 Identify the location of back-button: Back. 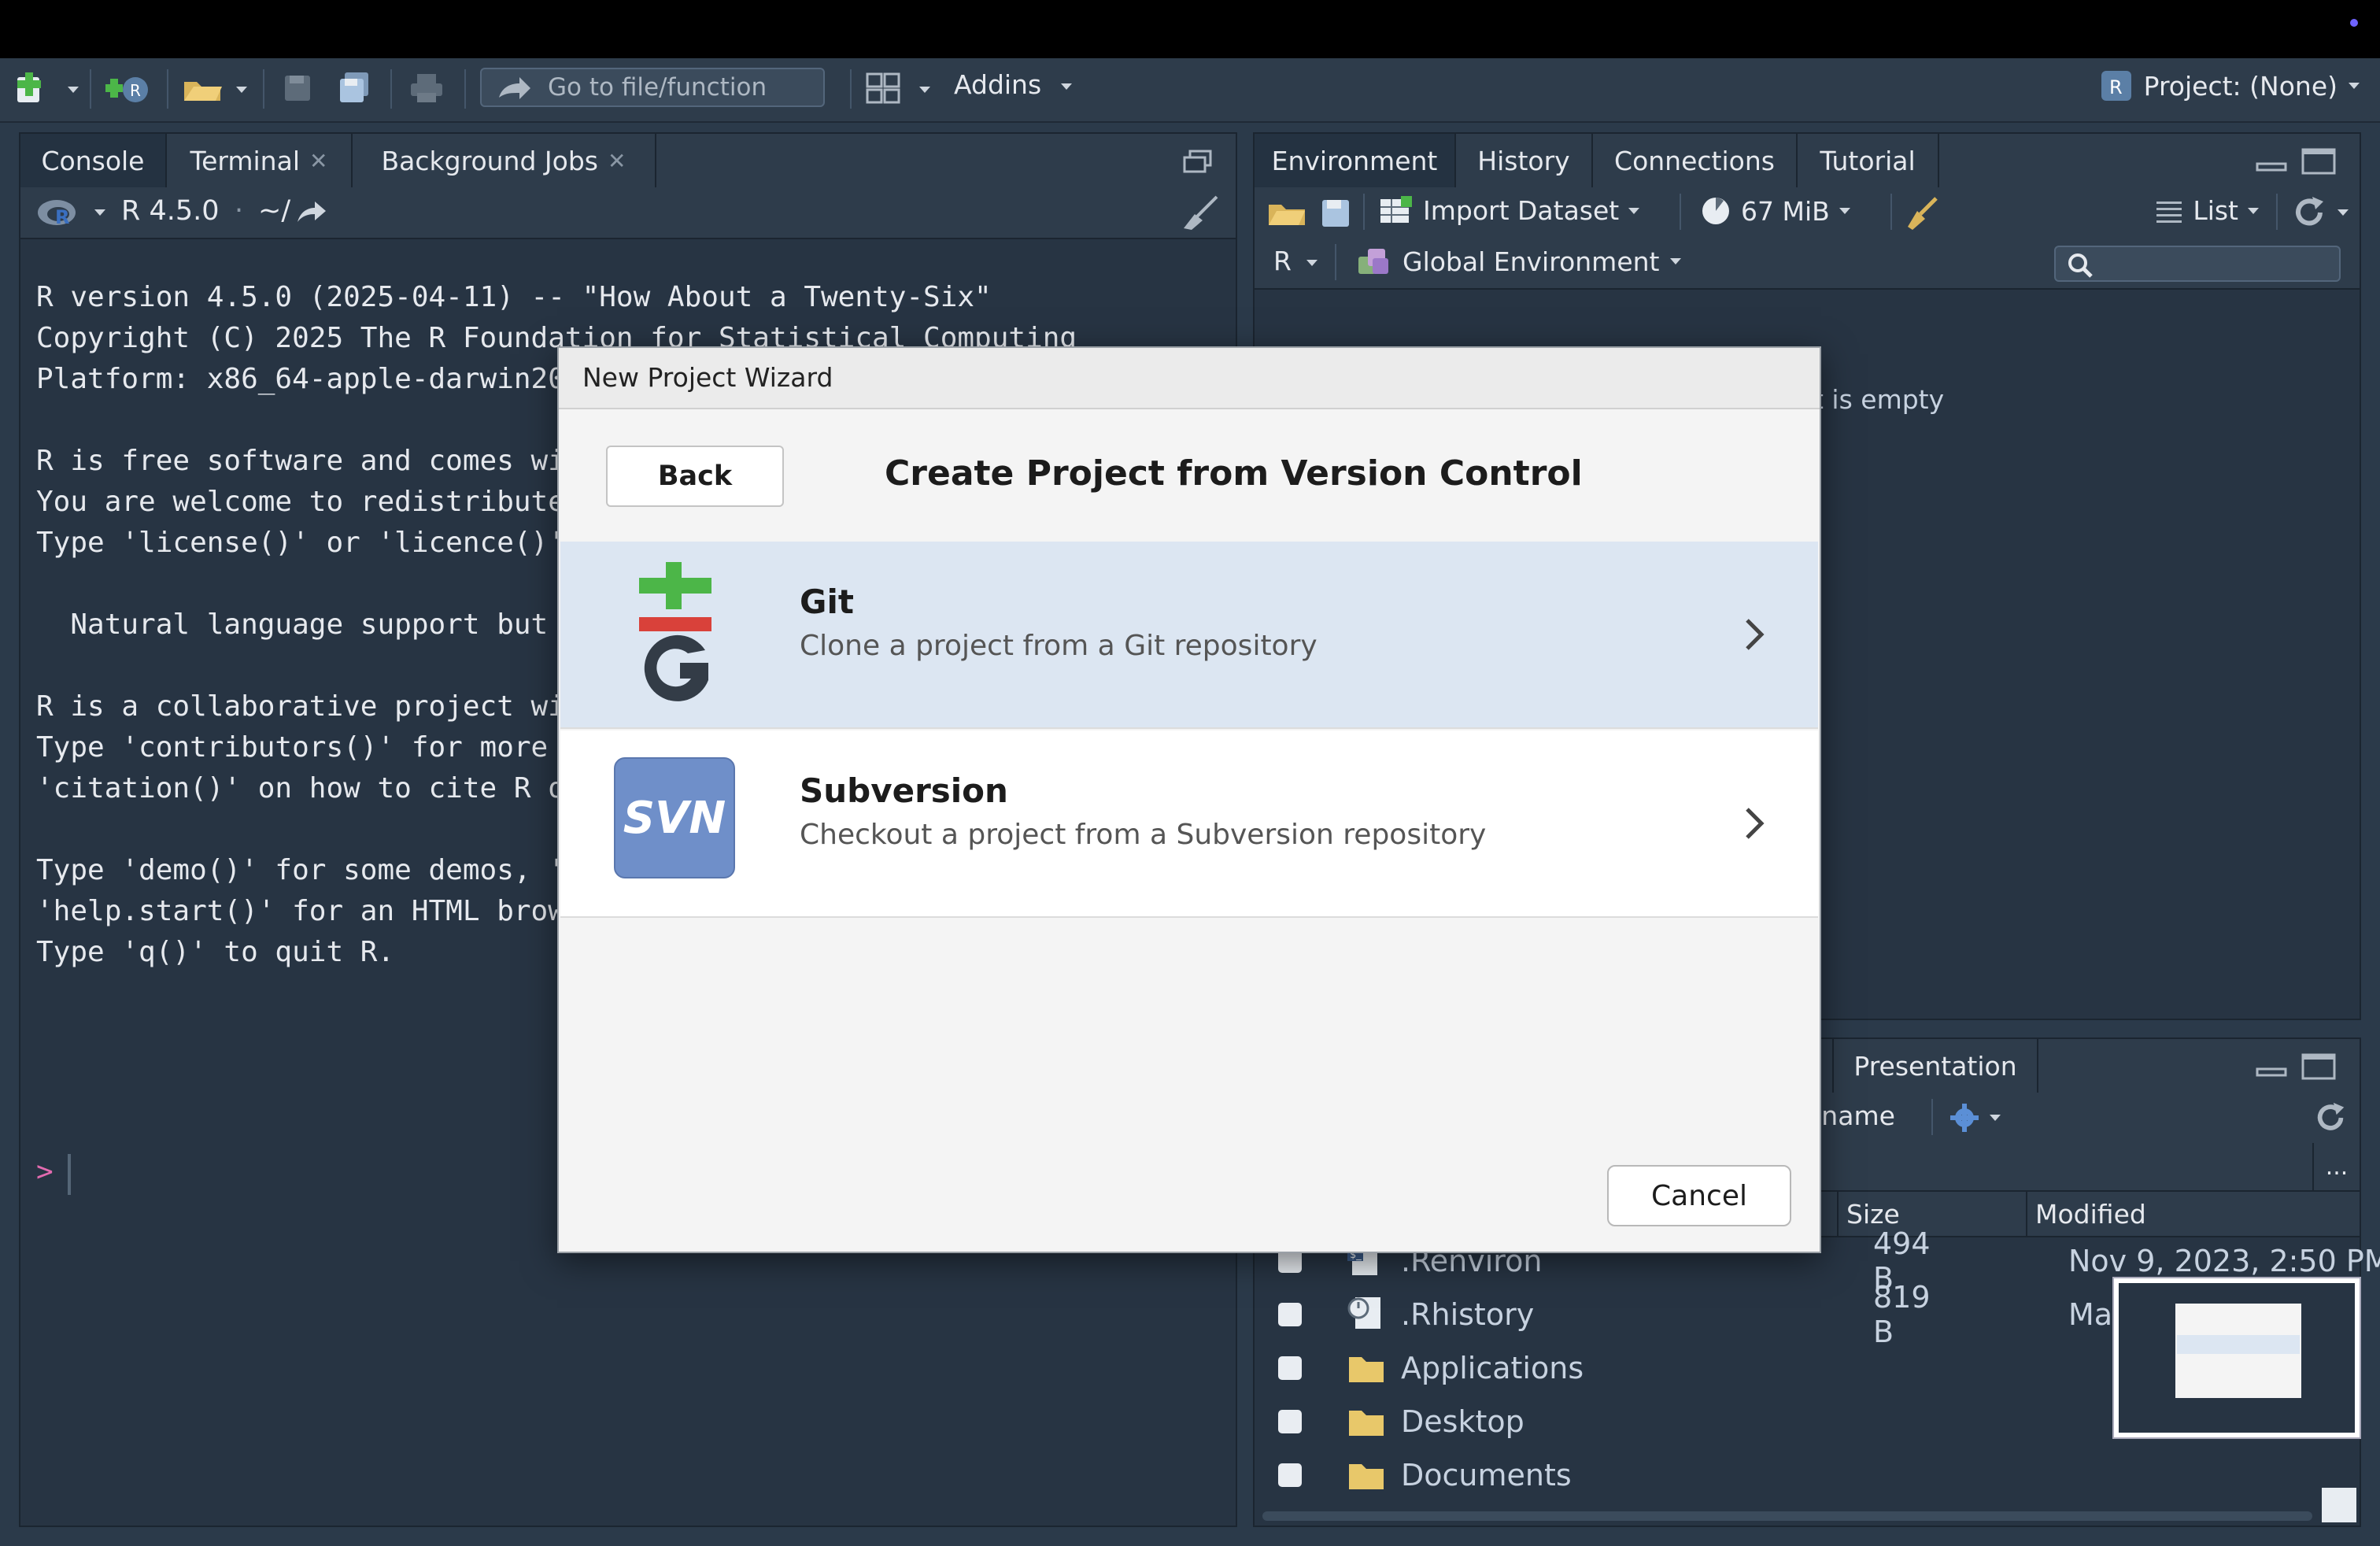
(695, 476).